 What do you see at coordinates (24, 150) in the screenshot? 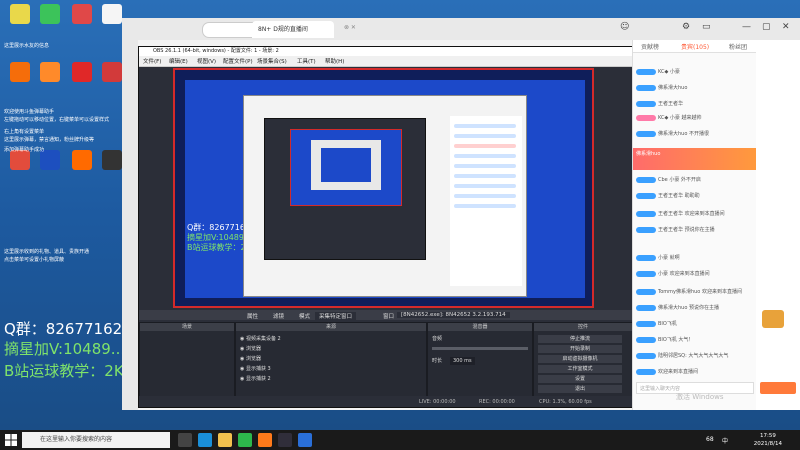
I see `desktop-note: 添加弹幕助手成功` at bounding box center [24, 150].